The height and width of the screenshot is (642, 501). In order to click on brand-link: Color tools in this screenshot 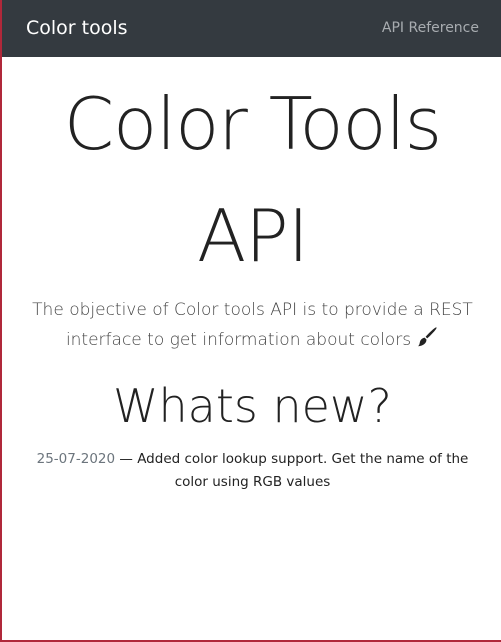, I will do `click(77, 28)`.